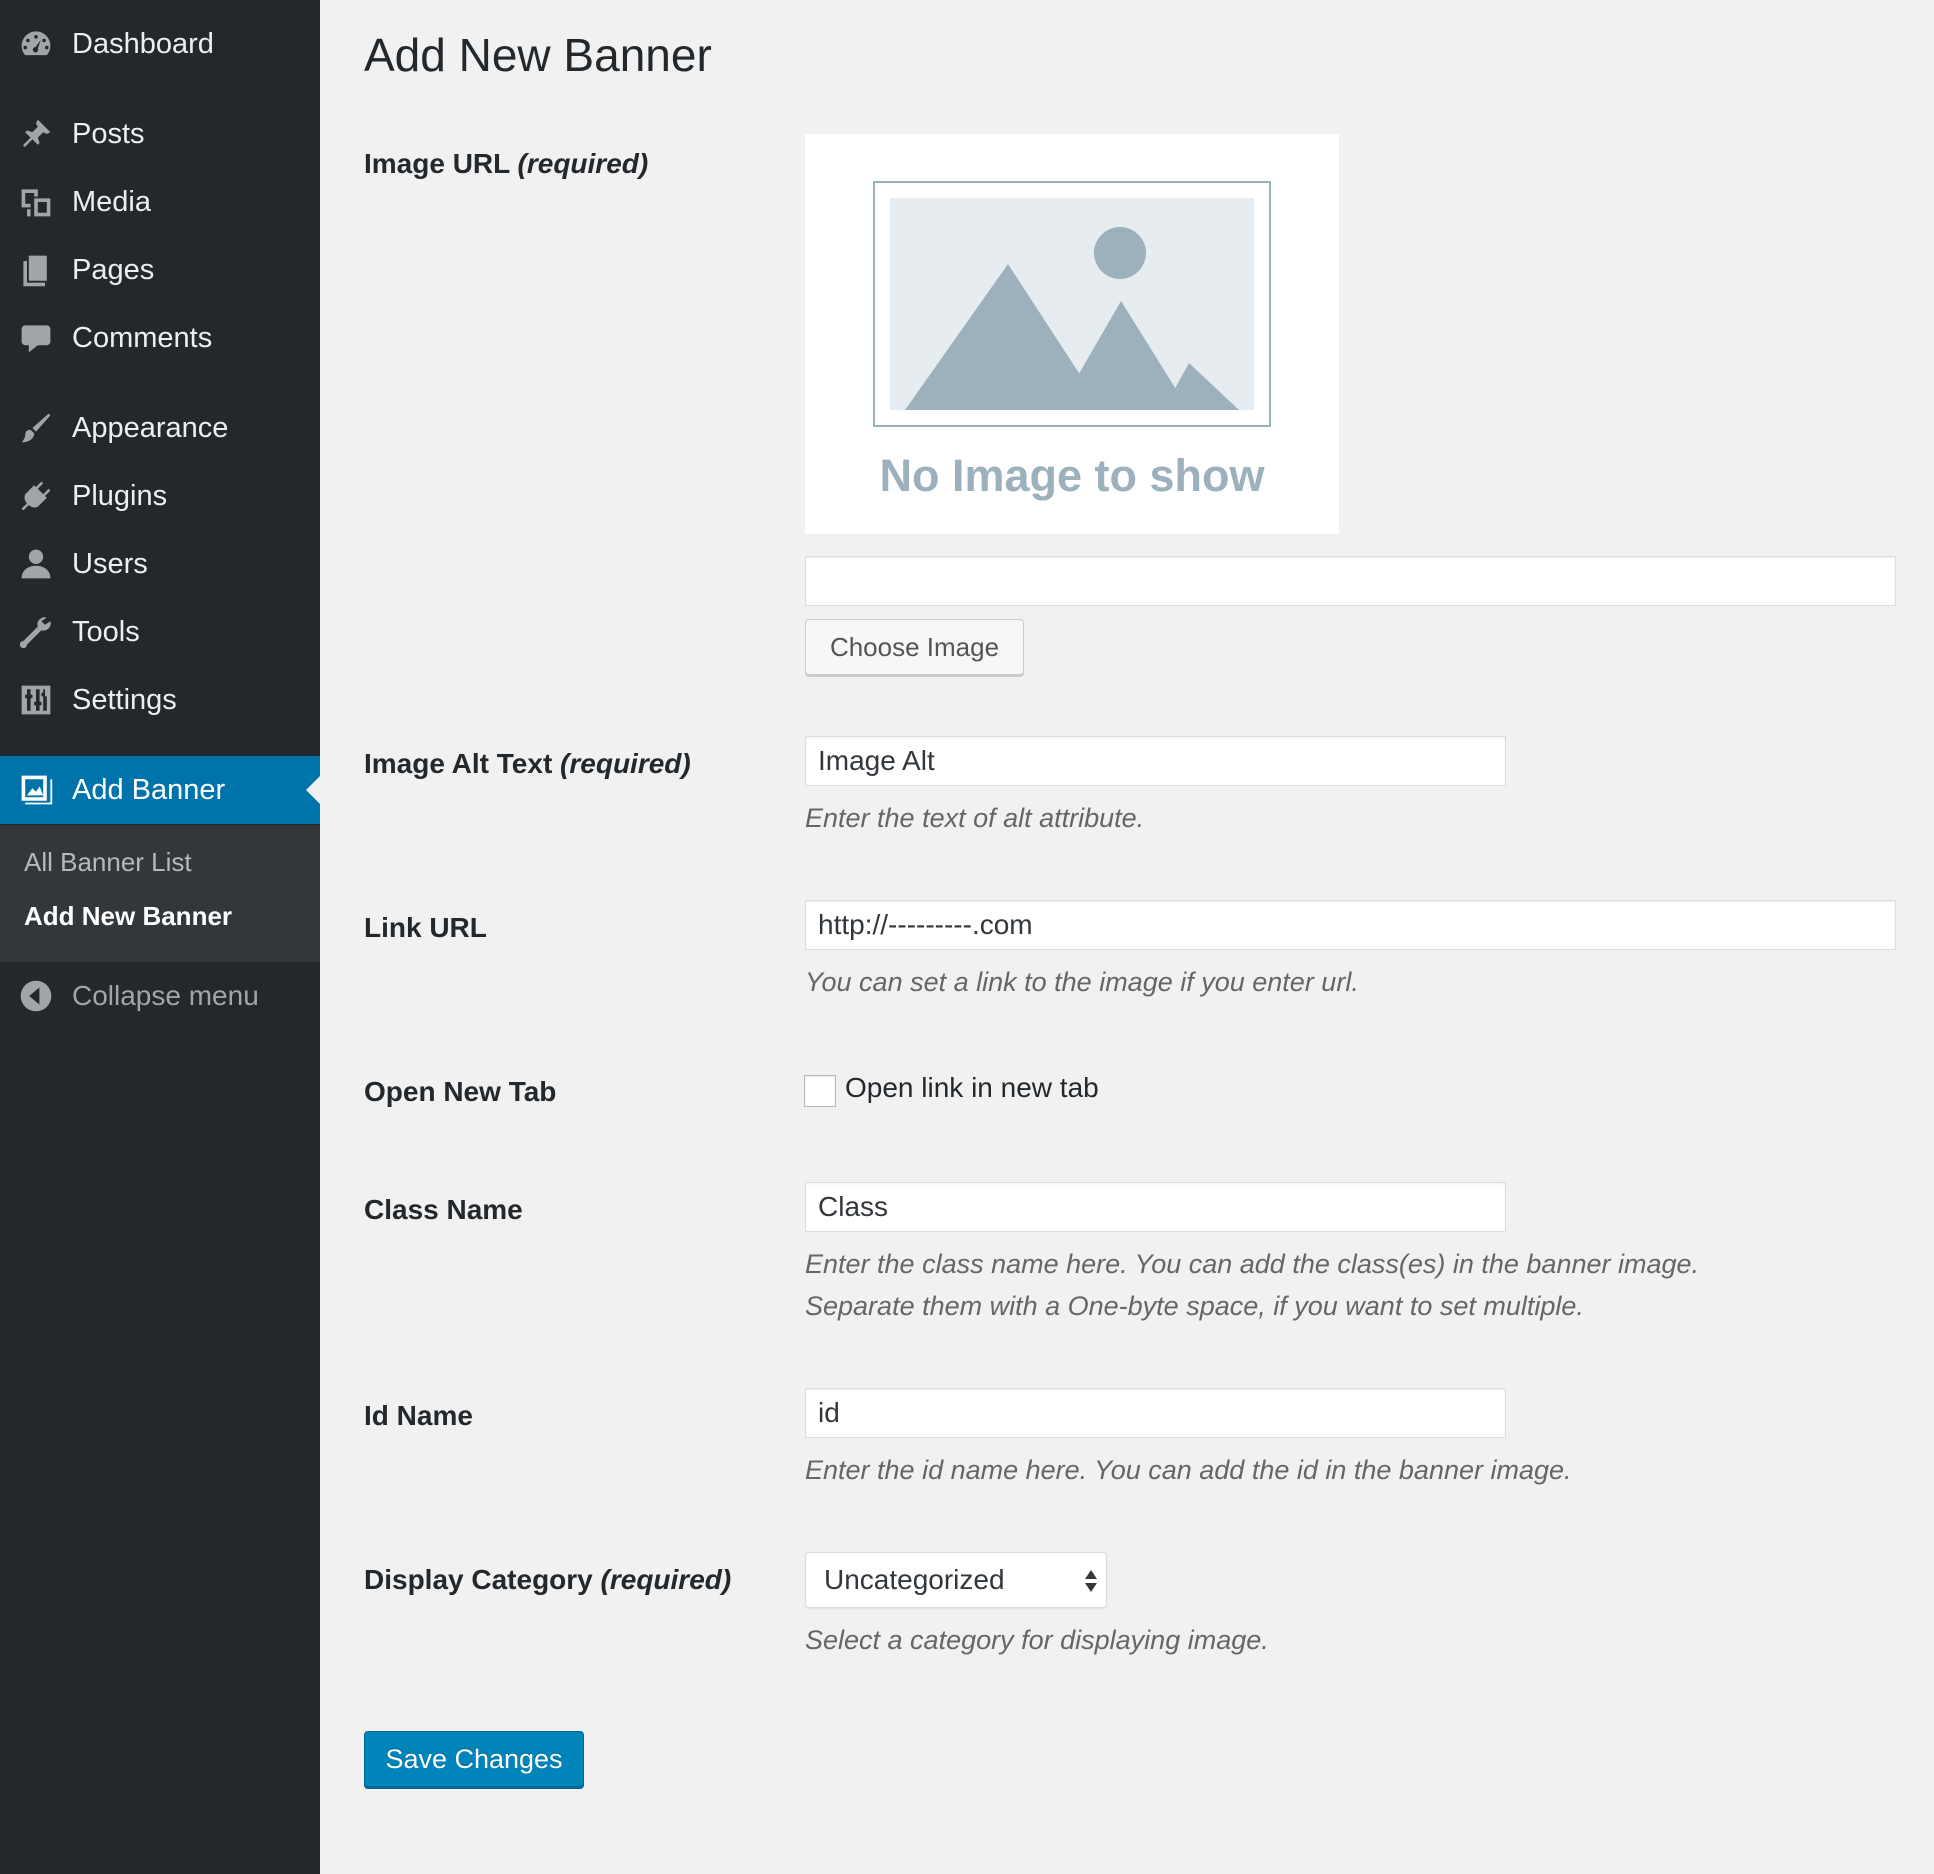  Describe the element at coordinates (36, 700) in the screenshot. I see `settings-icon` at that location.